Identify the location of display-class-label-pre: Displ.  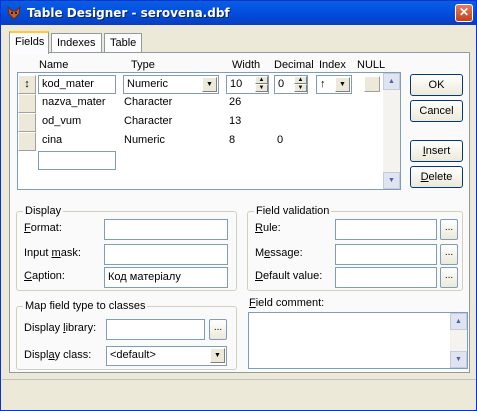
(36, 355).